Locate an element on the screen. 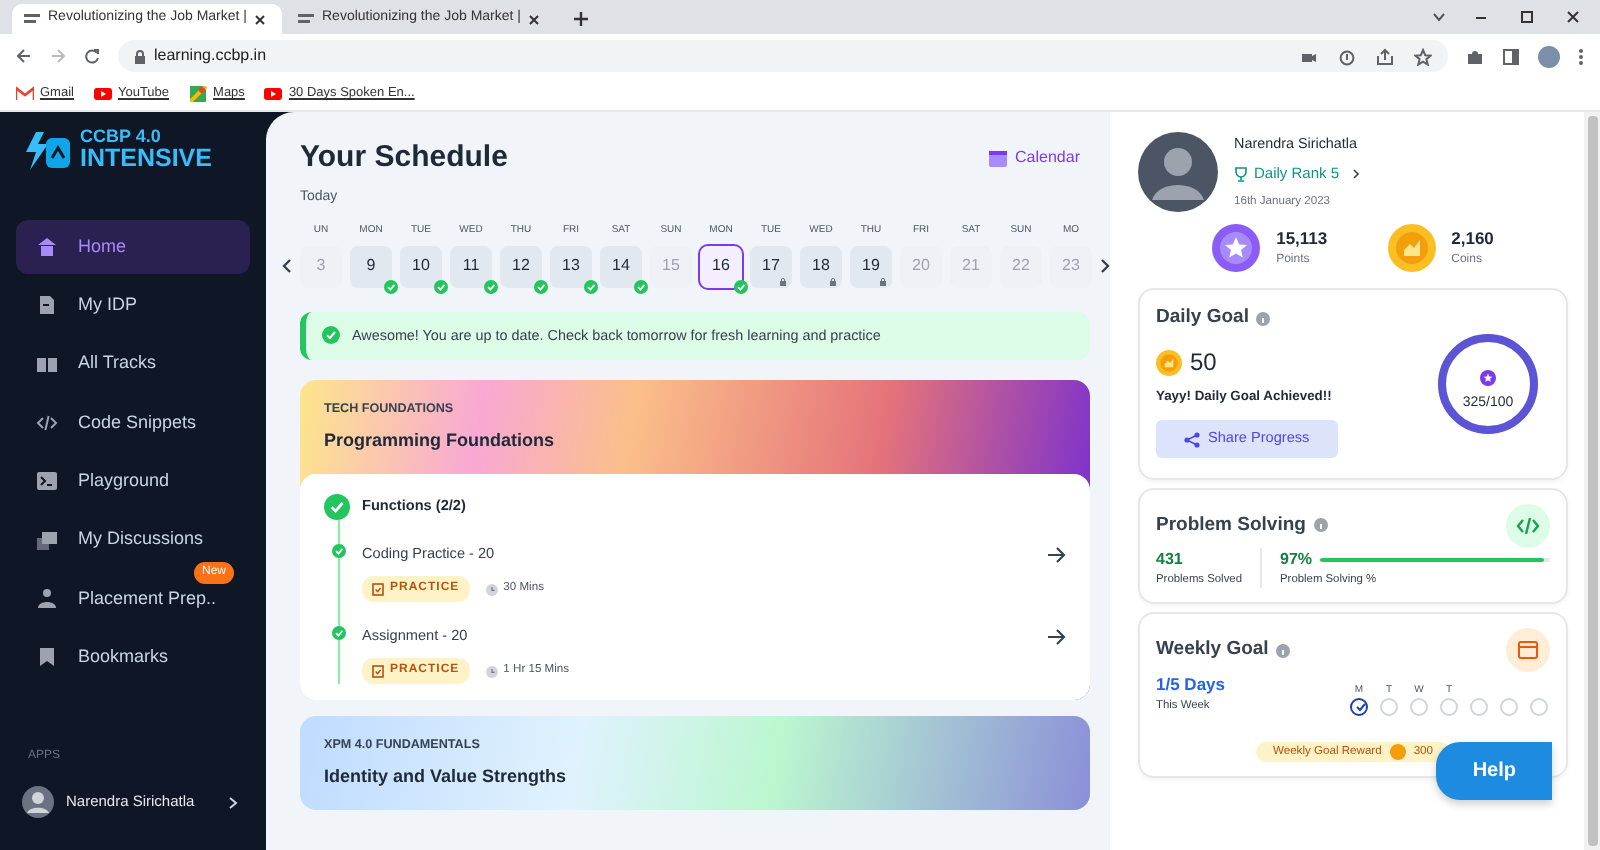  stat-value: 2,160 is located at coordinates (1472, 239).